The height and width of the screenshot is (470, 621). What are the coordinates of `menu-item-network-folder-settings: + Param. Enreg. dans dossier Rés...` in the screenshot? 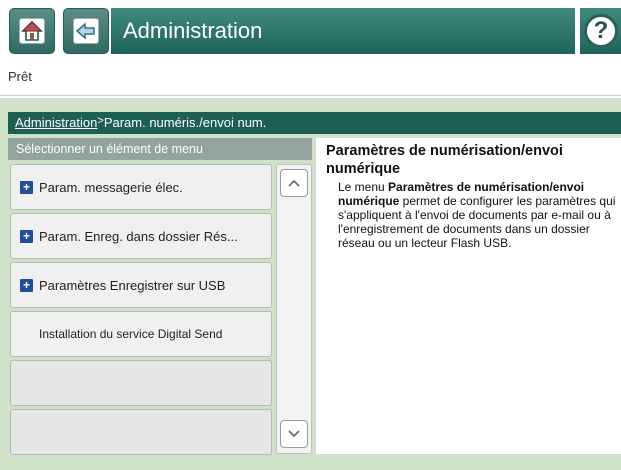 It's located at (141, 236).